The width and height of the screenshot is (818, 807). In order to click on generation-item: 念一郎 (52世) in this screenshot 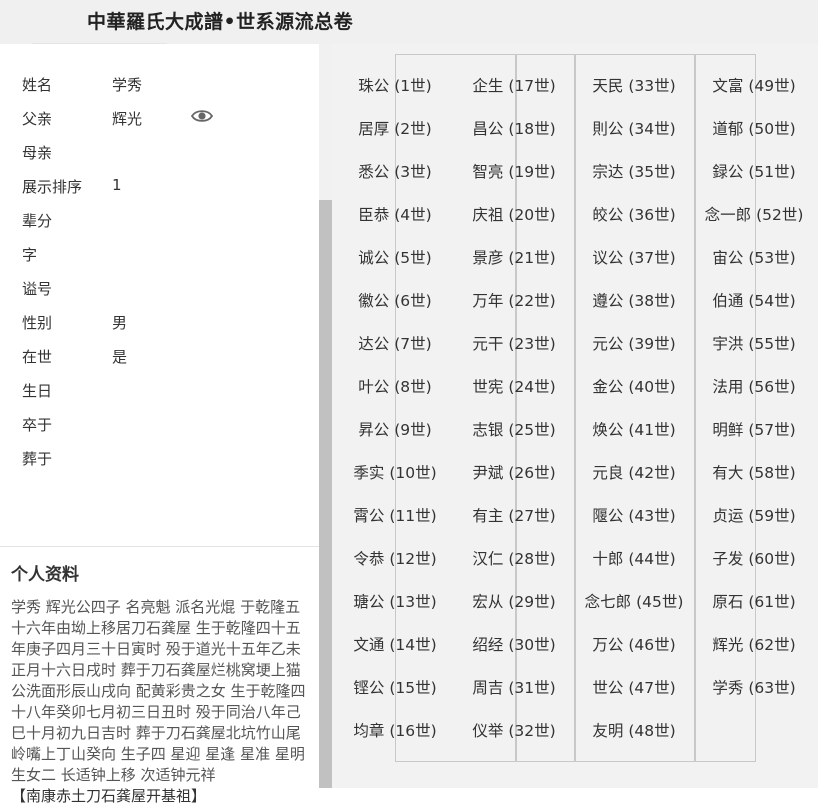, I will do `click(754, 215)`.